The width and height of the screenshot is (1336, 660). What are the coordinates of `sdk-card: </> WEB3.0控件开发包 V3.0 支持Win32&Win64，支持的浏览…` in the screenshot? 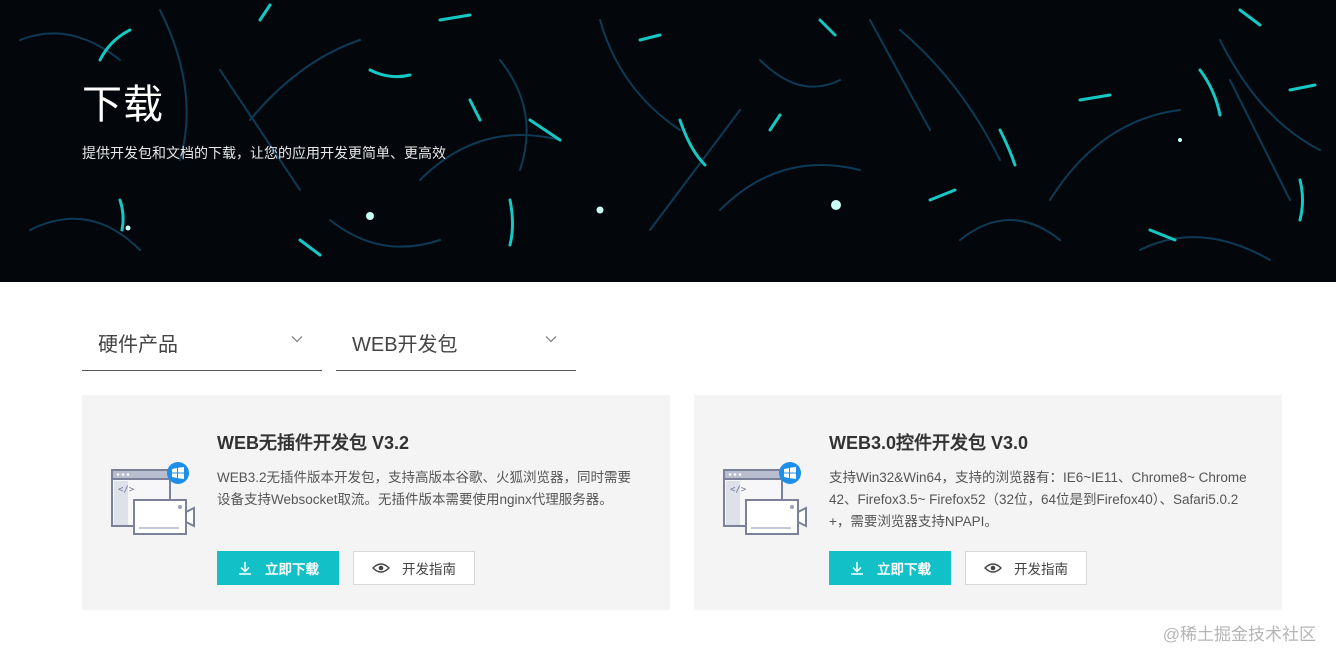 It's located at (988, 502).